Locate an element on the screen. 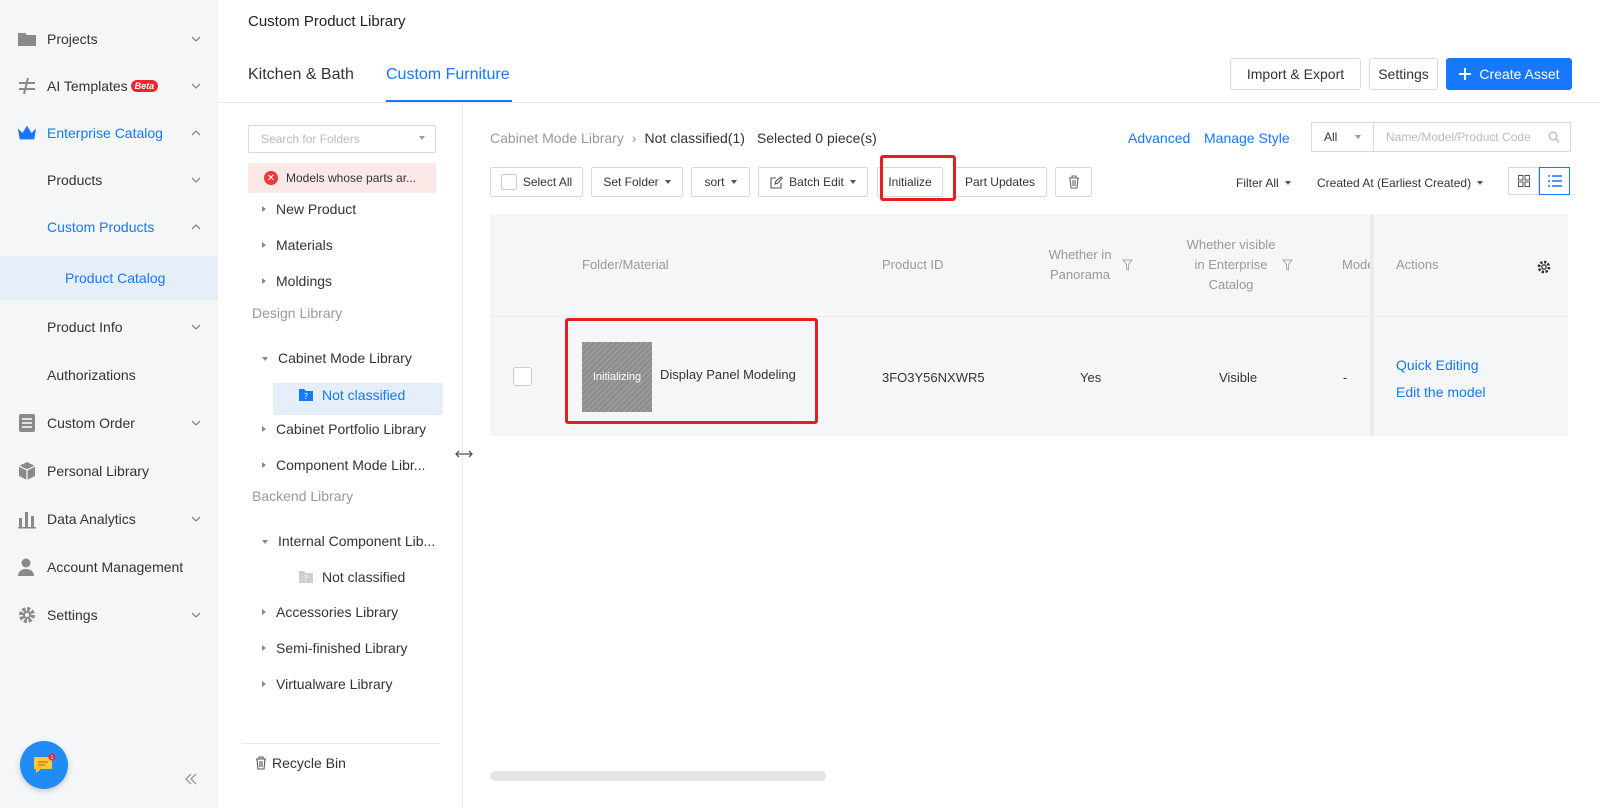 The image size is (1600, 808). quick-editing-link: Quick Editing is located at coordinates (1437, 365).